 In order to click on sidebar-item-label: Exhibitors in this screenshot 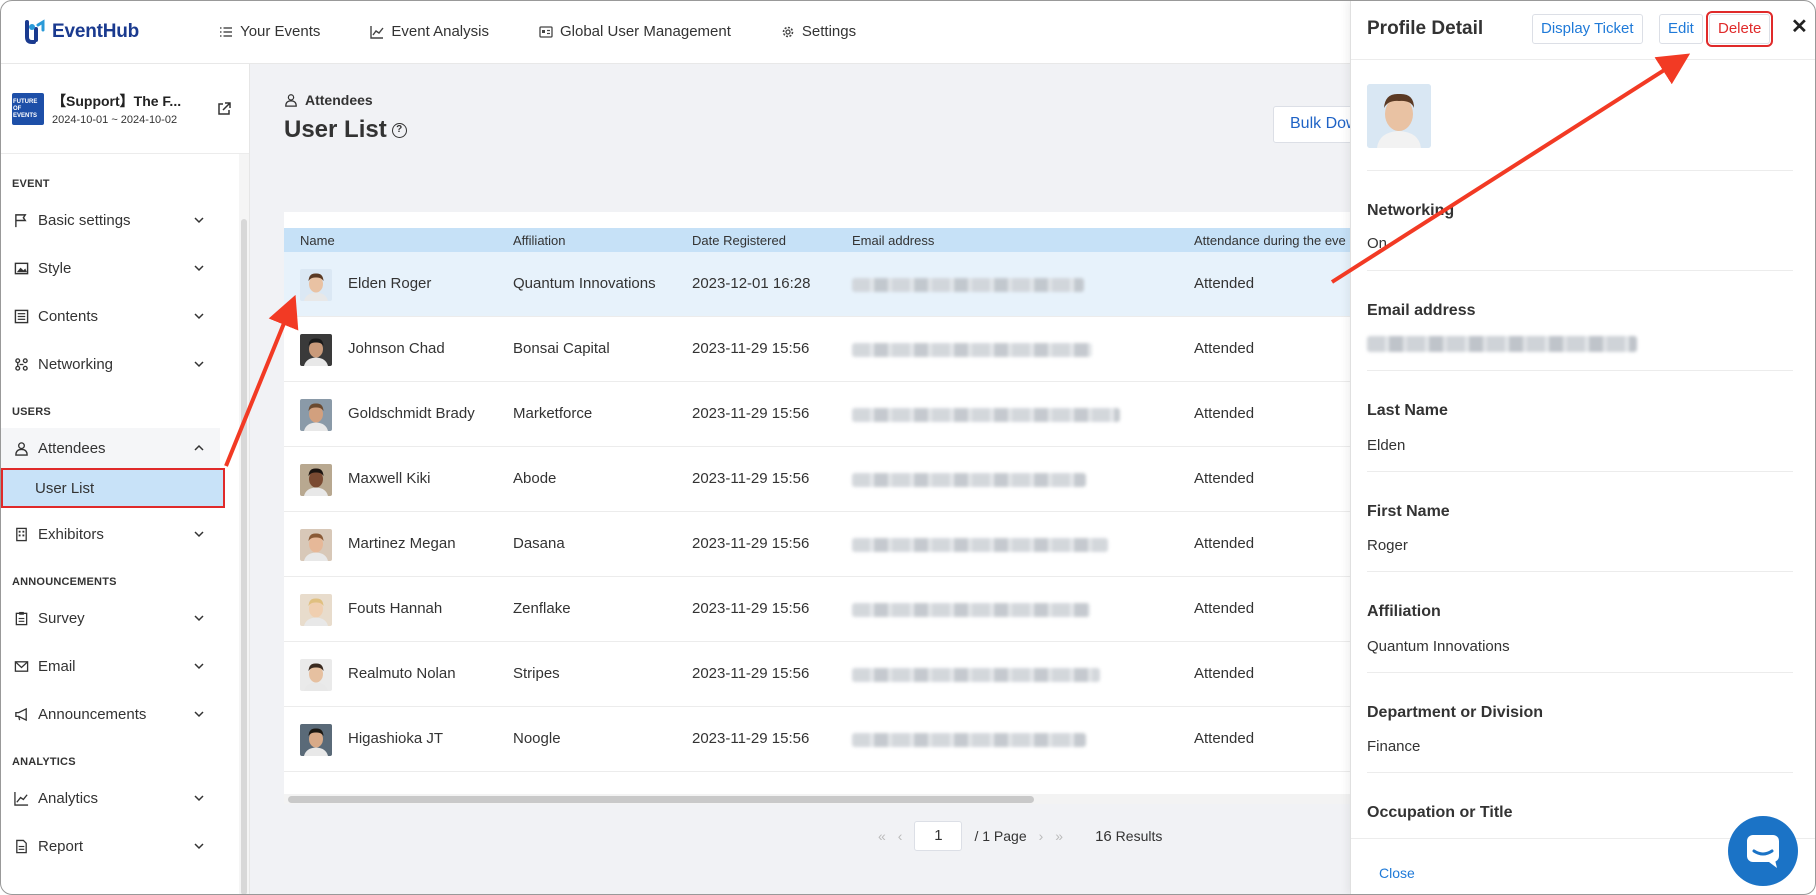, I will do `click(71, 534)`.